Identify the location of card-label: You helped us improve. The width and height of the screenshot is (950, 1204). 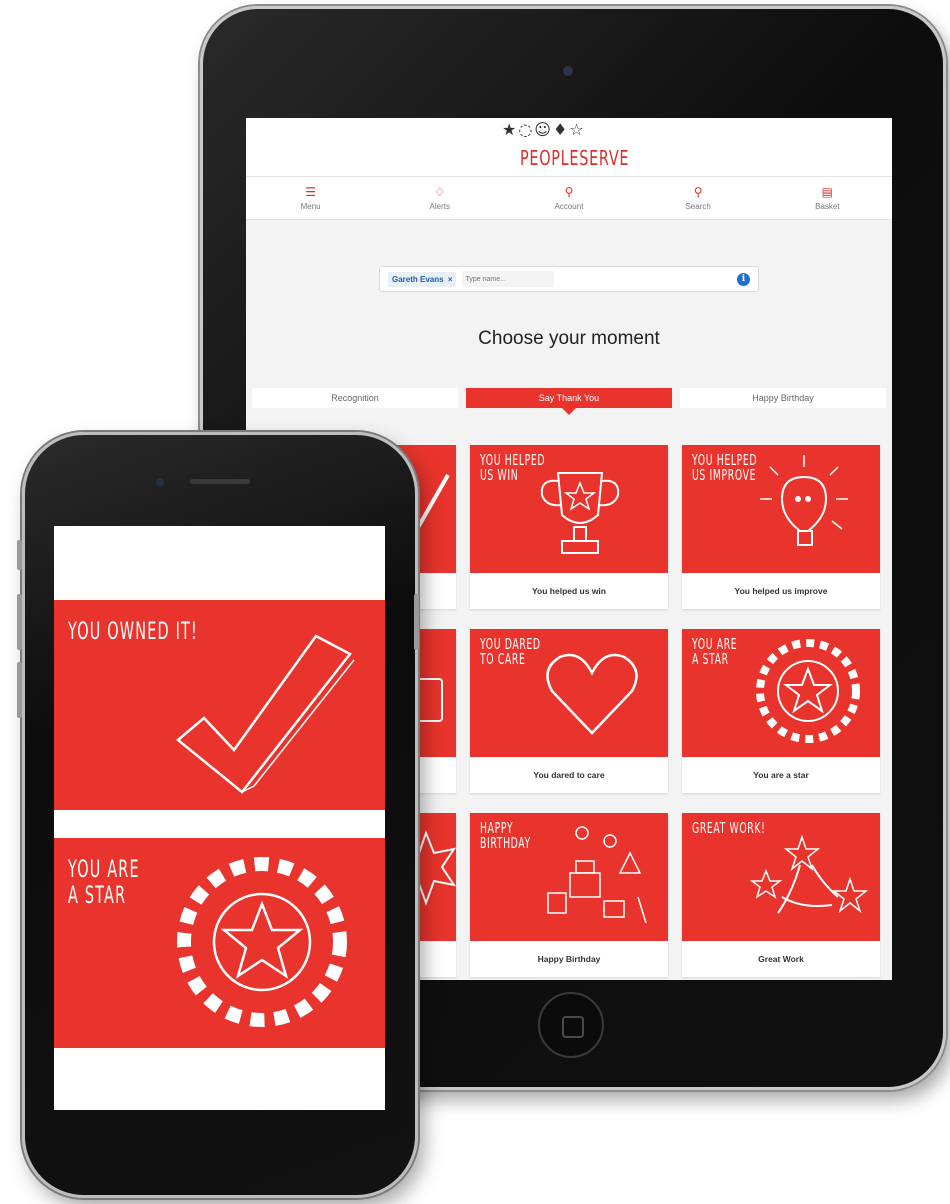
(781, 591).